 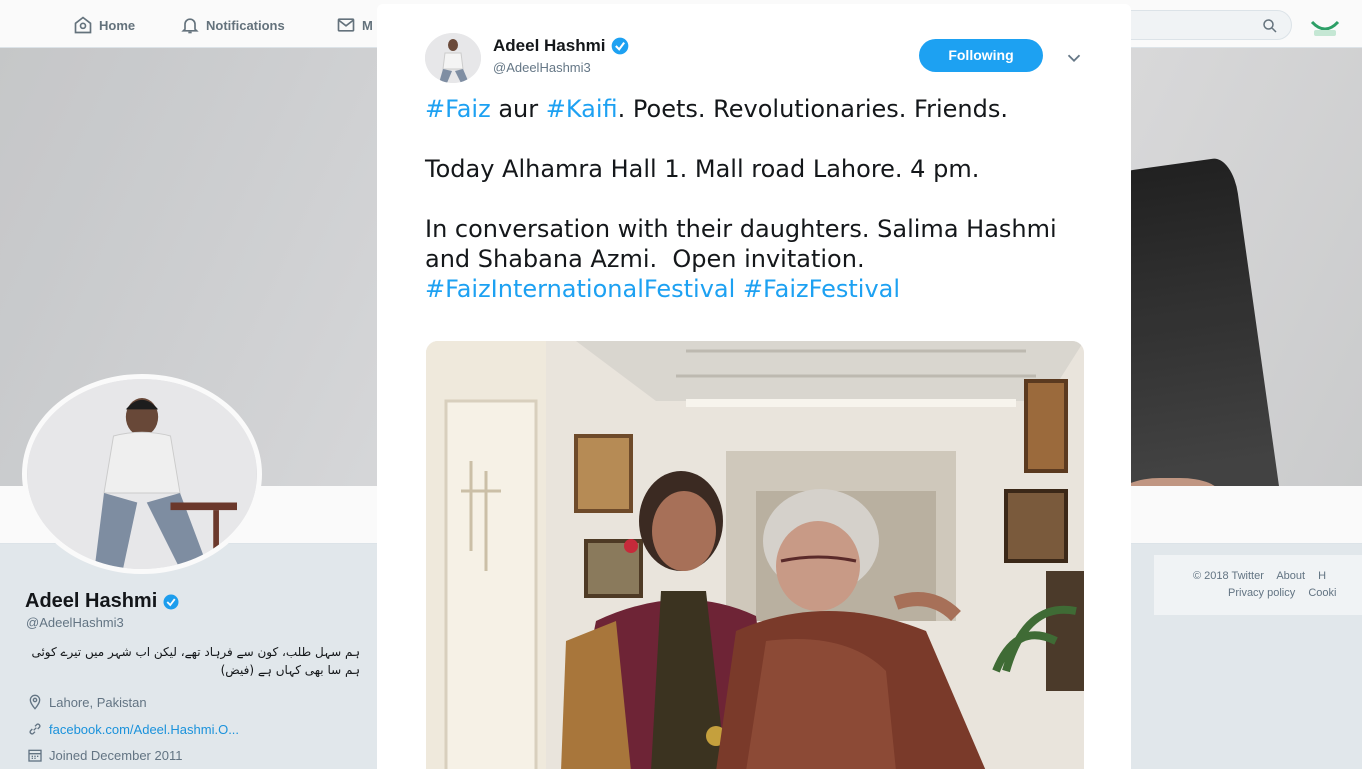 What do you see at coordinates (620, 46) in the screenshot?
I see `verified-badge-icon` at bounding box center [620, 46].